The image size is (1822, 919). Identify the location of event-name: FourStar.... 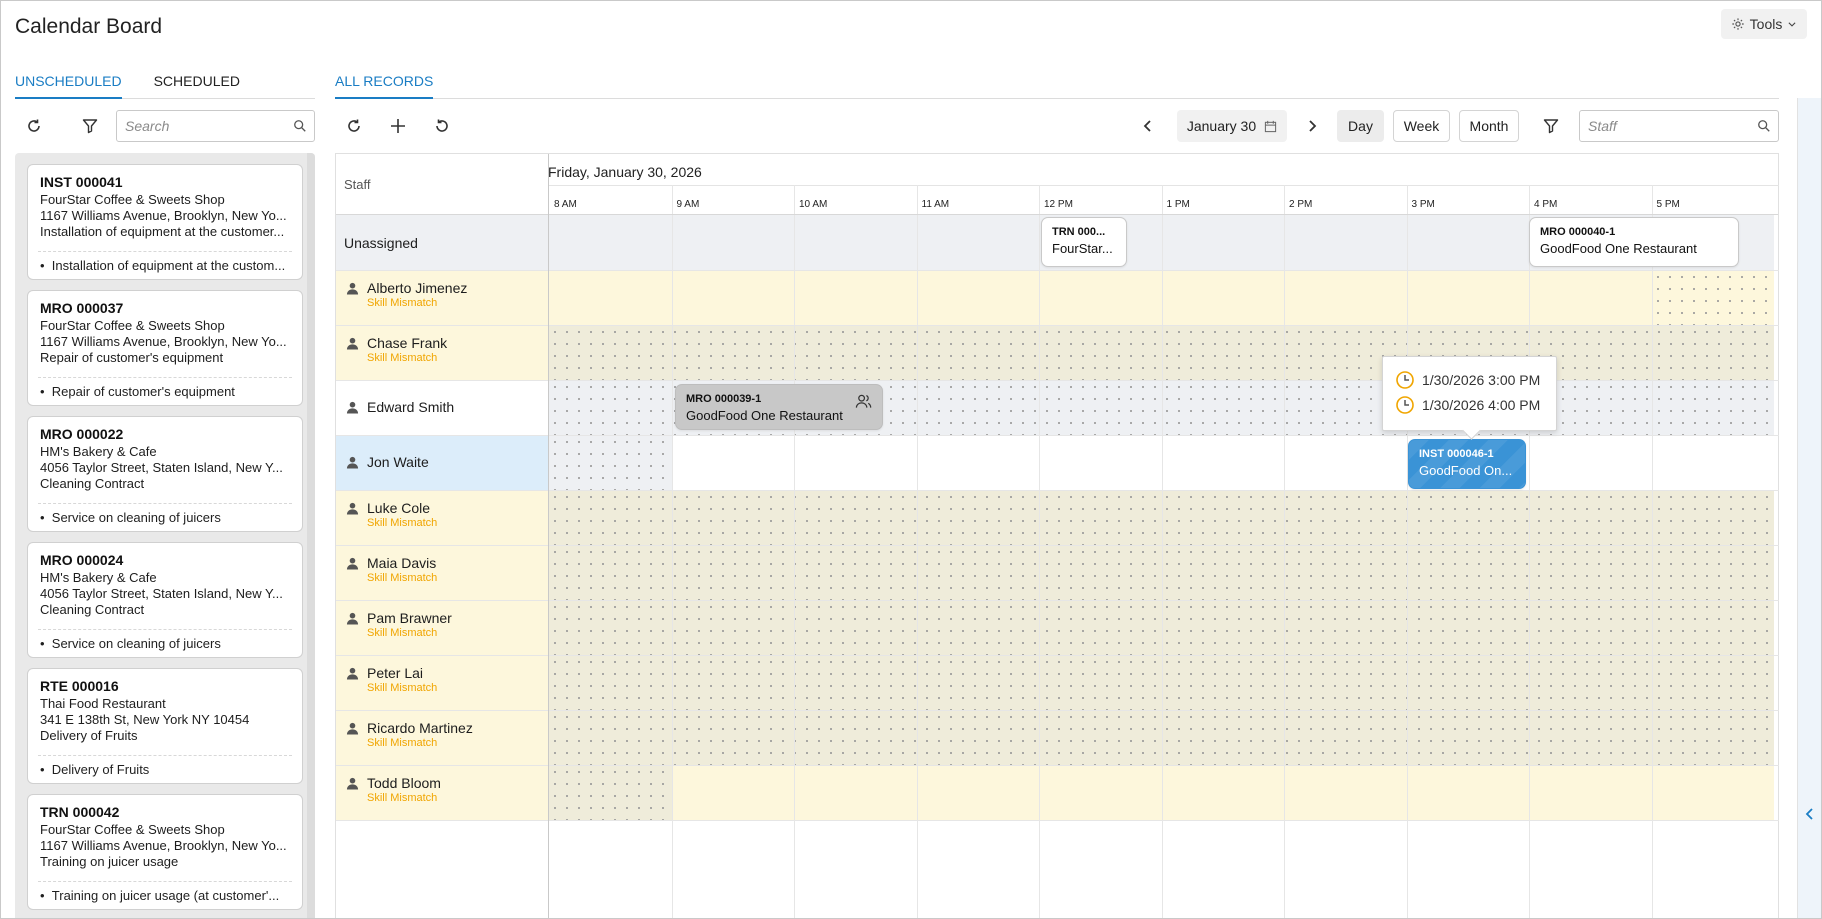
(1082, 248).